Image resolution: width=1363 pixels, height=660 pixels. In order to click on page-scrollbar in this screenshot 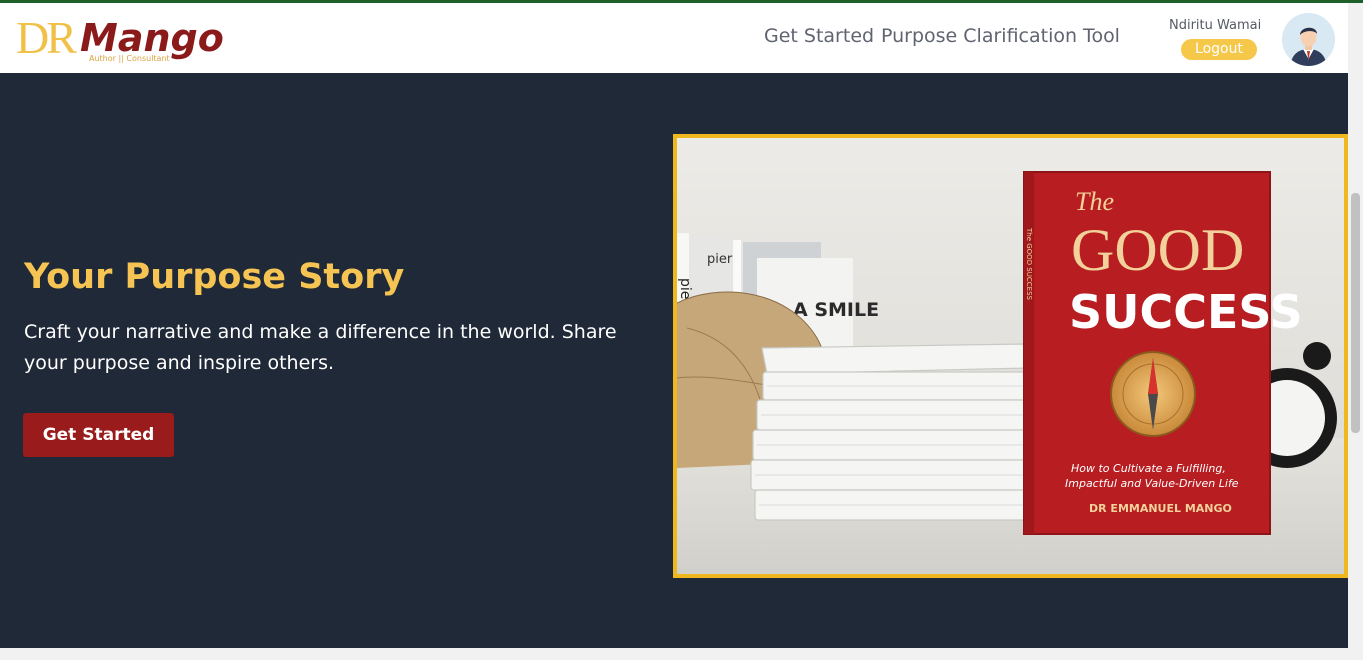, I will do `click(1355, 331)`.